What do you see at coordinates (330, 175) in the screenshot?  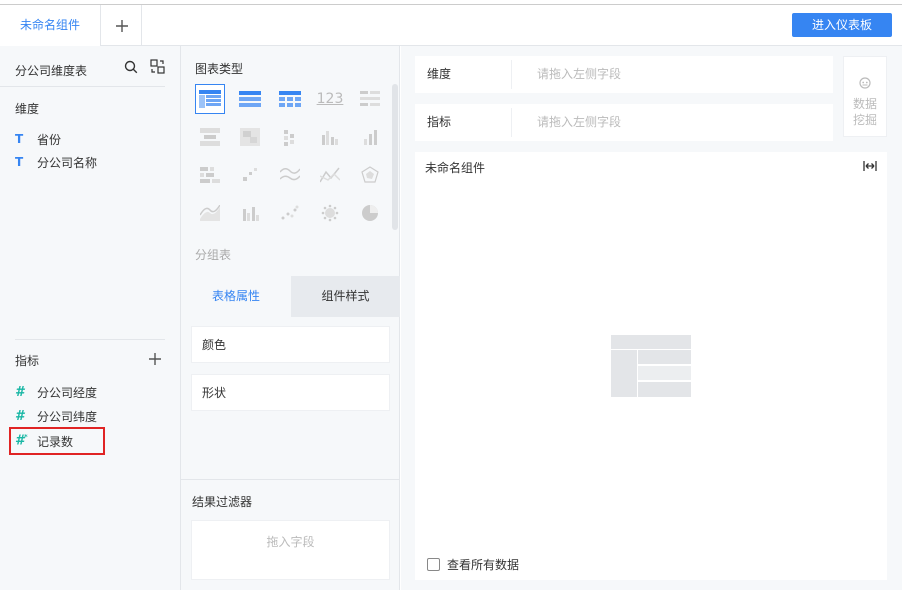 I see `chart-combo-line-icon` at bounding box center [330, 175].